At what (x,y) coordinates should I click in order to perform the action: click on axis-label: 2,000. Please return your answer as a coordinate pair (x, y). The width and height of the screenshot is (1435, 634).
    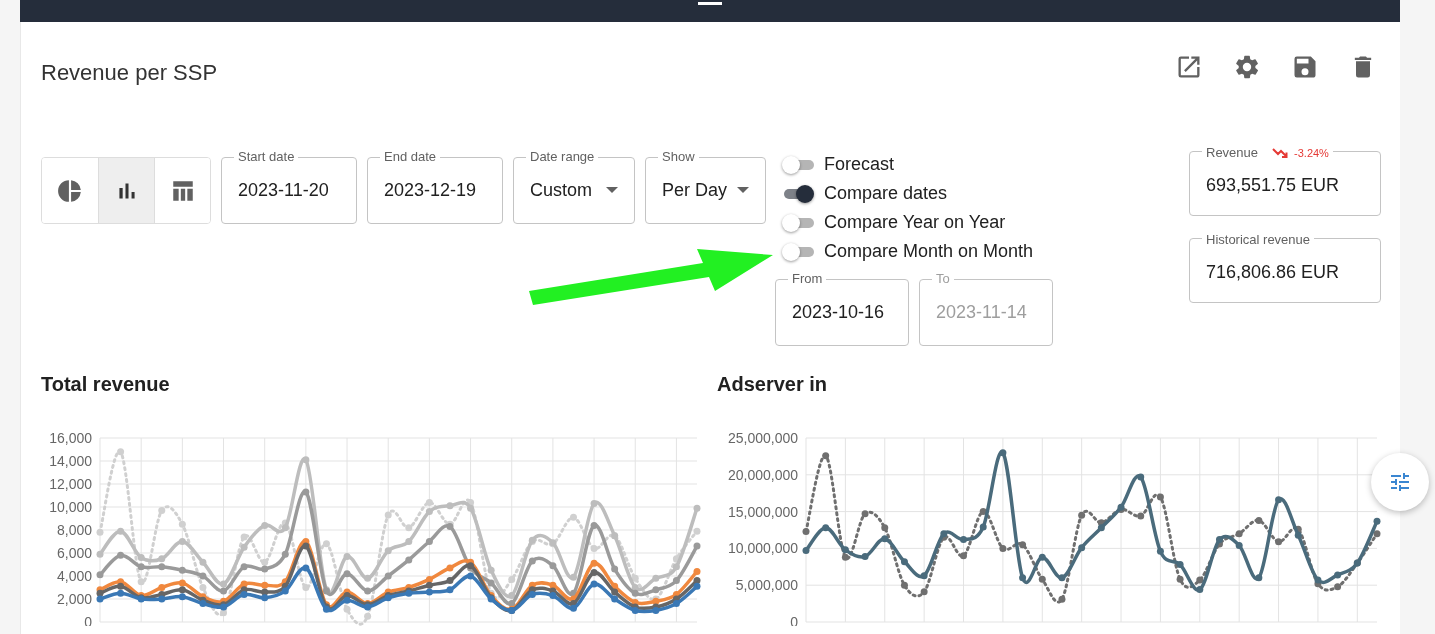
    Looking at the image, I should click on (74, 599).